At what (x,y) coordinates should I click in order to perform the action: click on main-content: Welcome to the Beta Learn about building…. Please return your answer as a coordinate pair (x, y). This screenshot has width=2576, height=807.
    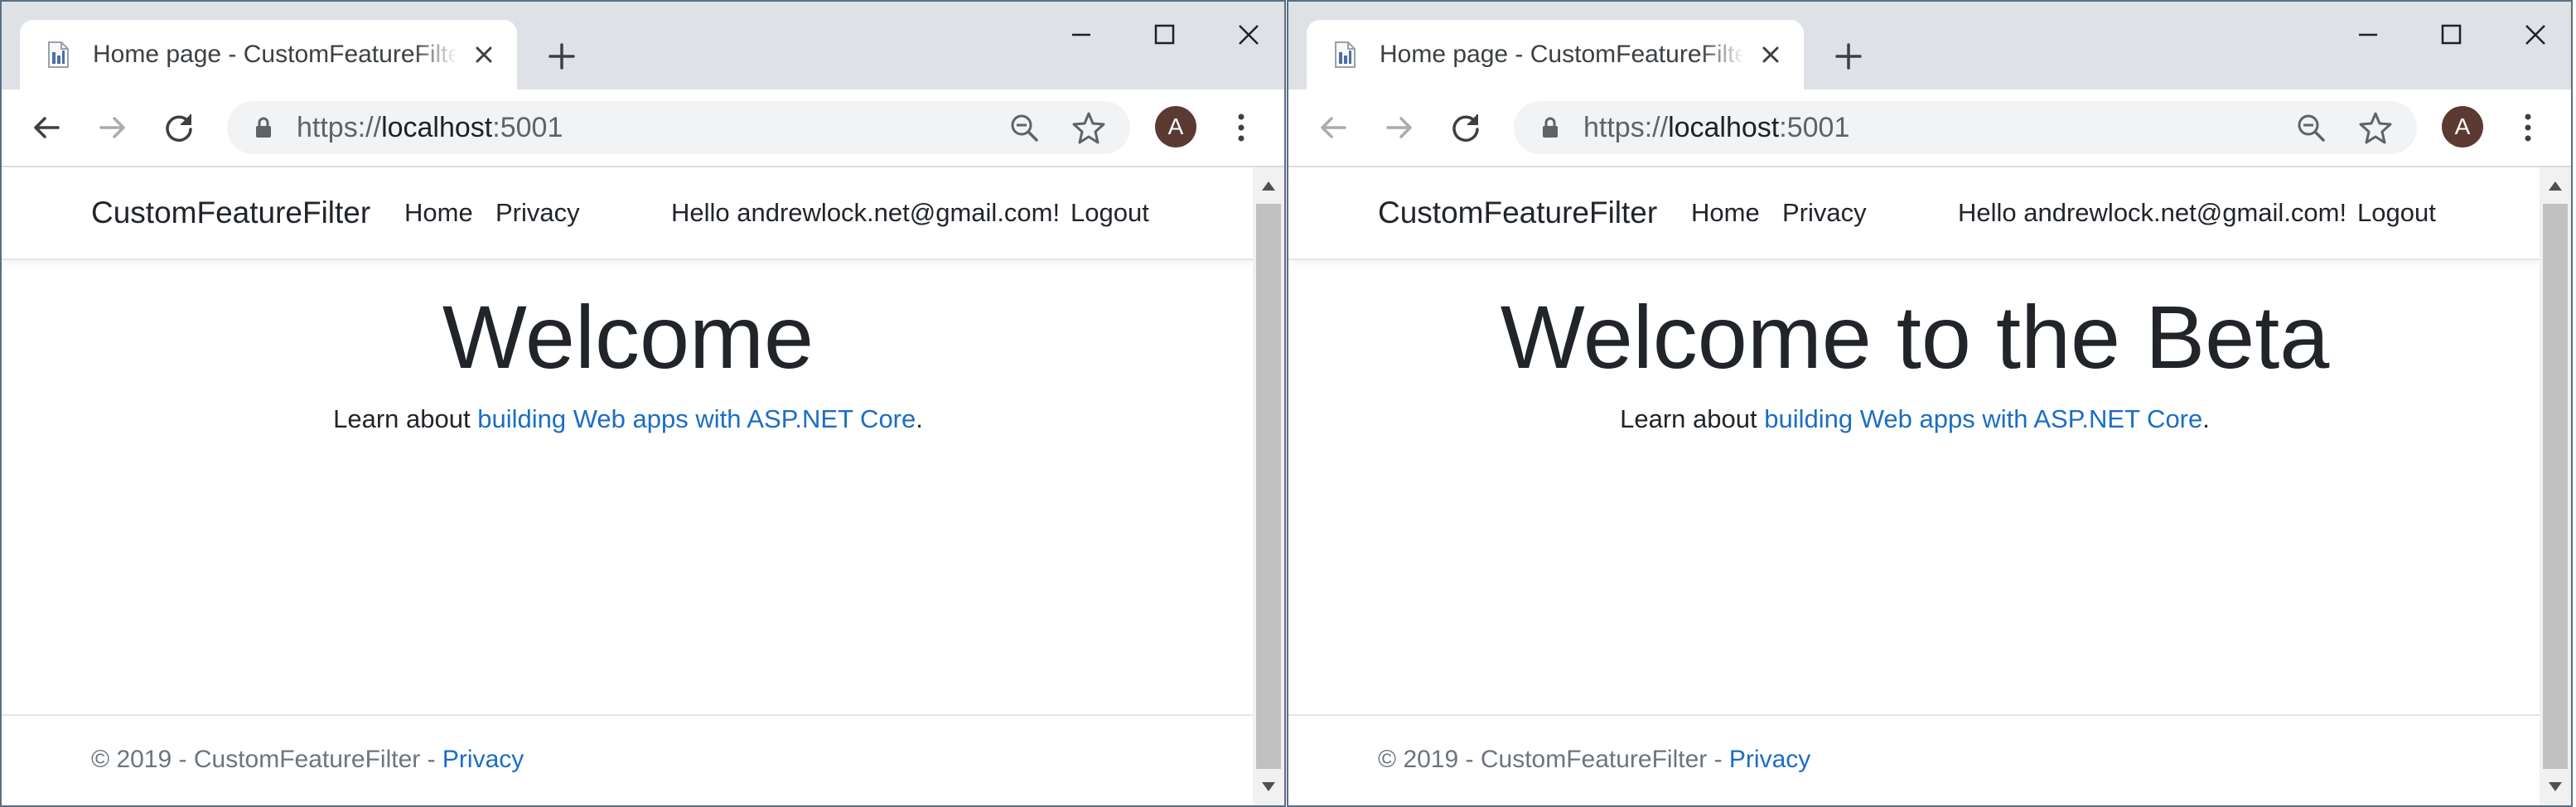
    Looking at the image, I should click on (1914, 360).